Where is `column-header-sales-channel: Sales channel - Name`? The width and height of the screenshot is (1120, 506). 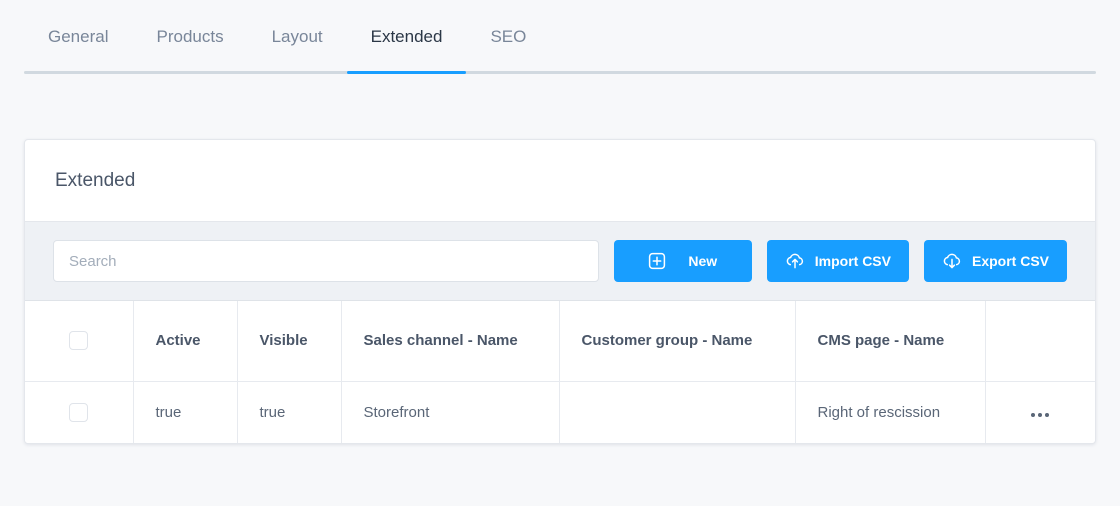
column-header-sales-channel: Sales channel - Name is located at coordinates (450, 341).